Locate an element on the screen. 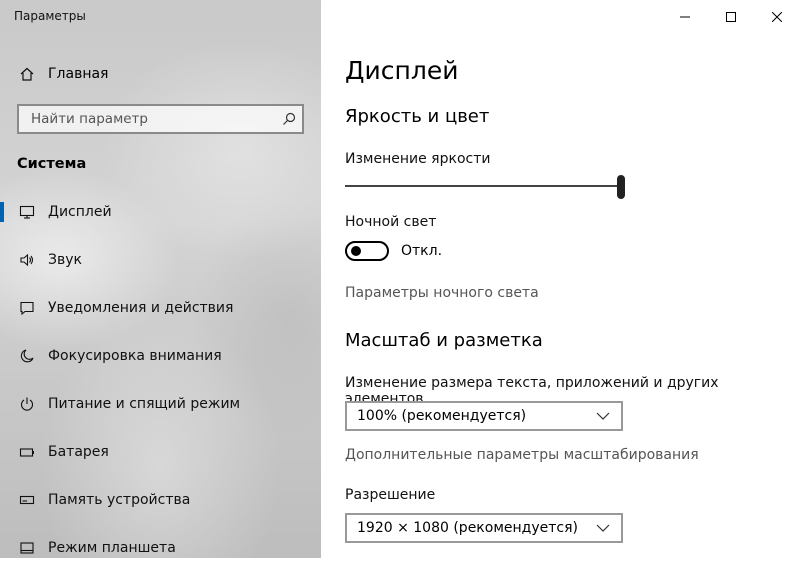  maximize-button is located at coordinates (731, 16).